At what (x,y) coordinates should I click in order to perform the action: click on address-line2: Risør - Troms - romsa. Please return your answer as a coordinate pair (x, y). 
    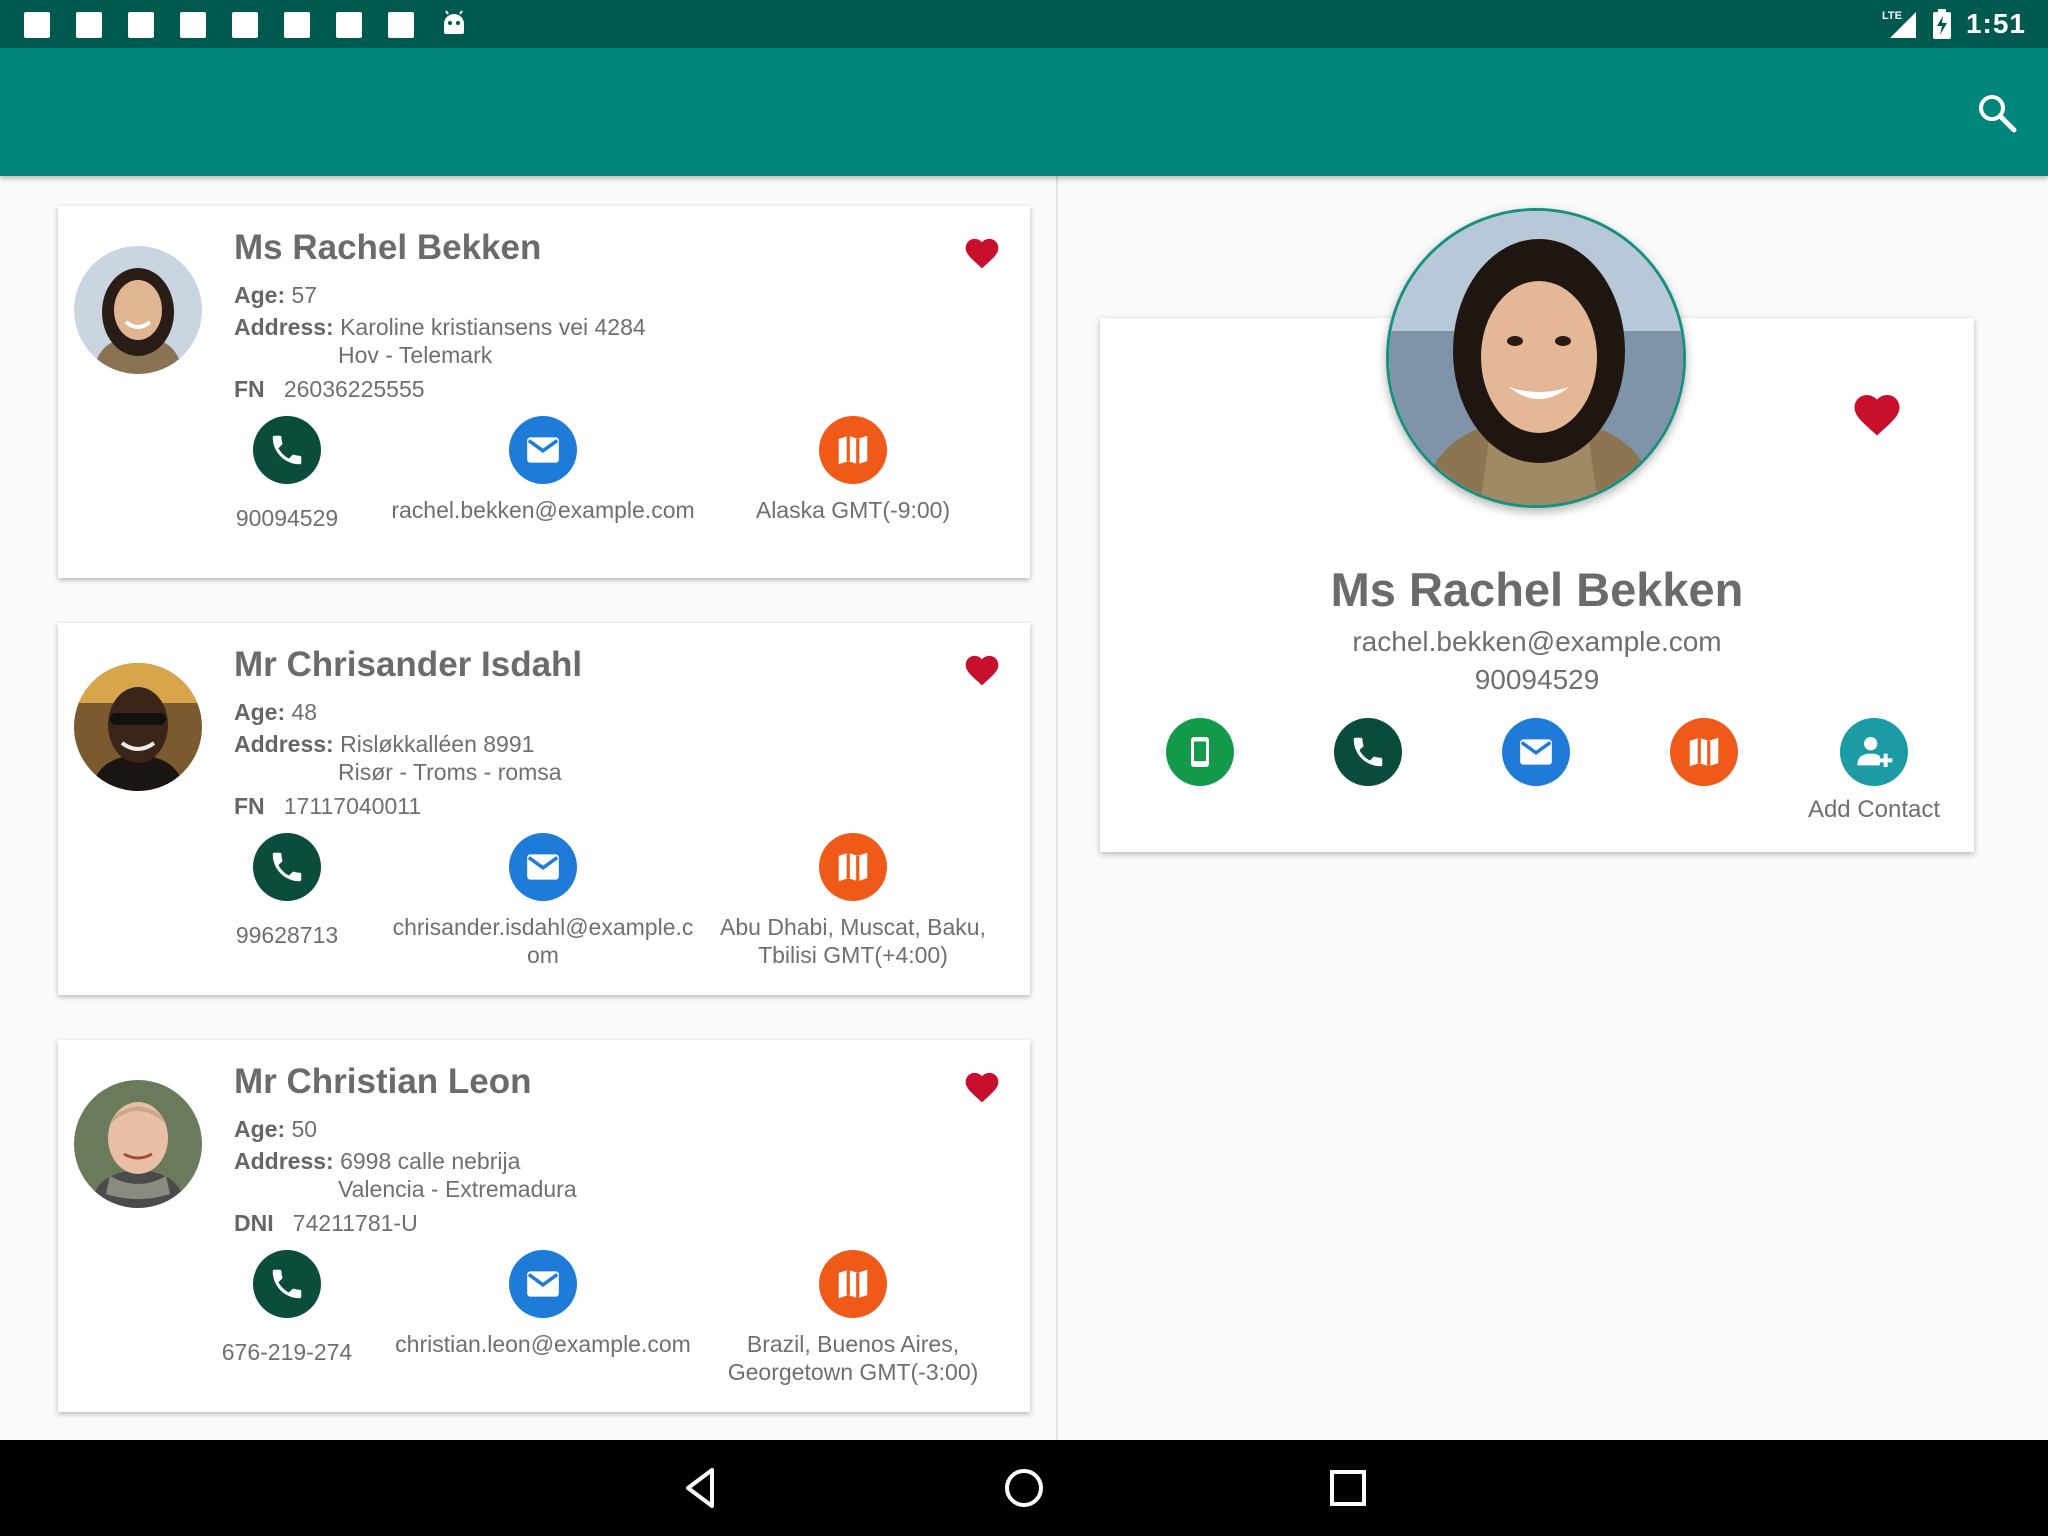
    Looking at the image, I should click on (450, 772).